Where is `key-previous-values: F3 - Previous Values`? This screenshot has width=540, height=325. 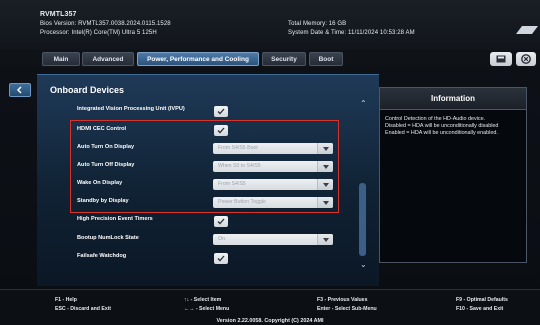 key-previous-values: F3 - Previous Values is located at coordinates (342, 300).